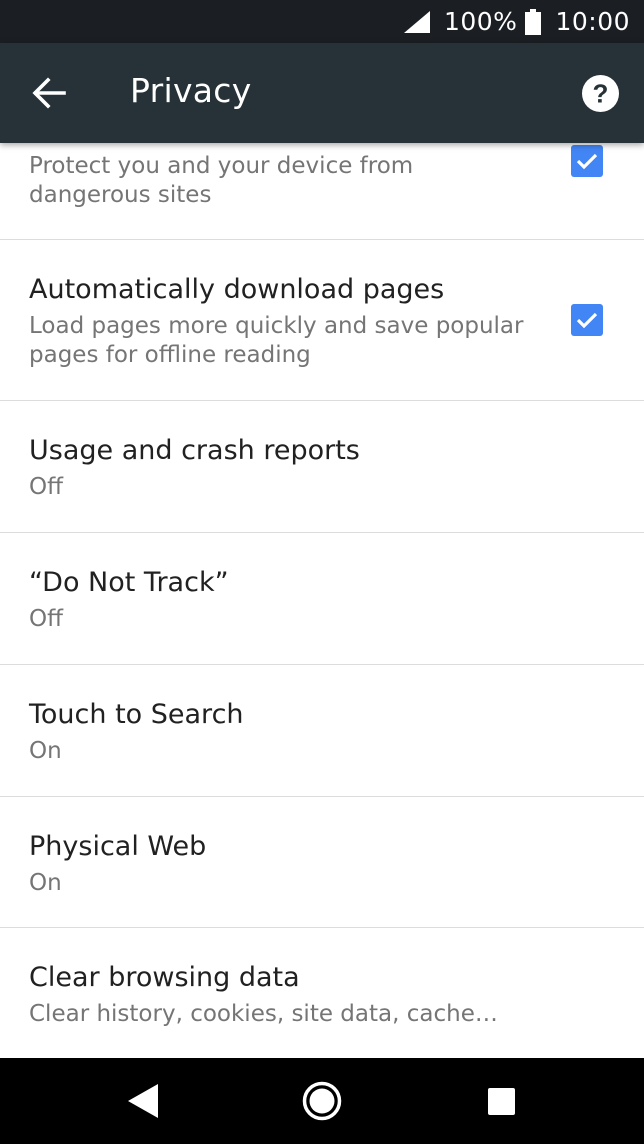 The height and width of the screenshot is (1144, 644). I want to click on auto-download-checkbox, so click(587, 320).